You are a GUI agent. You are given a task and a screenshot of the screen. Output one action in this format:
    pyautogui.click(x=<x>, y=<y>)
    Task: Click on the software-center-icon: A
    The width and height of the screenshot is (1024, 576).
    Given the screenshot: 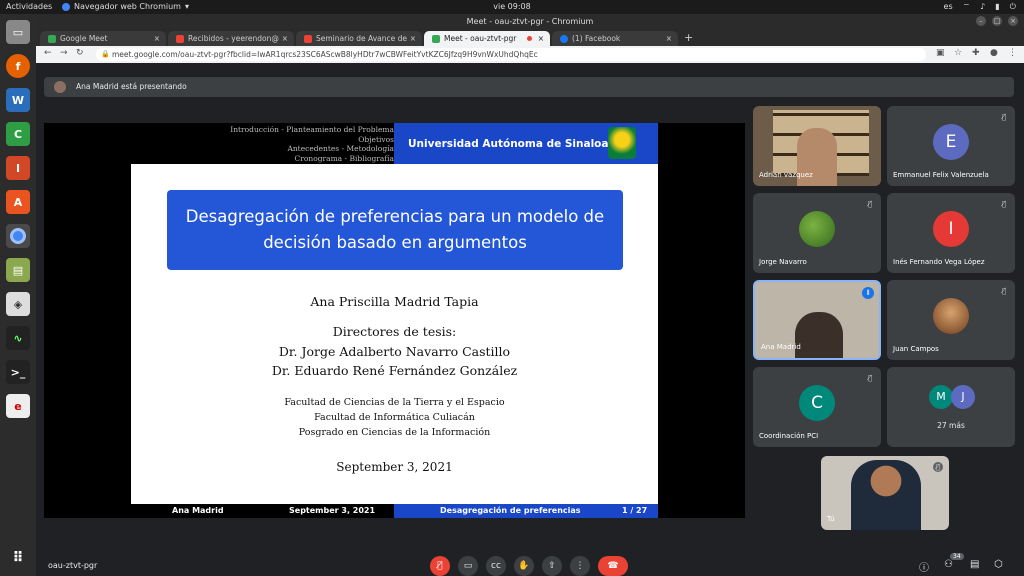 What is the action you would take?
    pyautogui.click(x=18, y=202)
    